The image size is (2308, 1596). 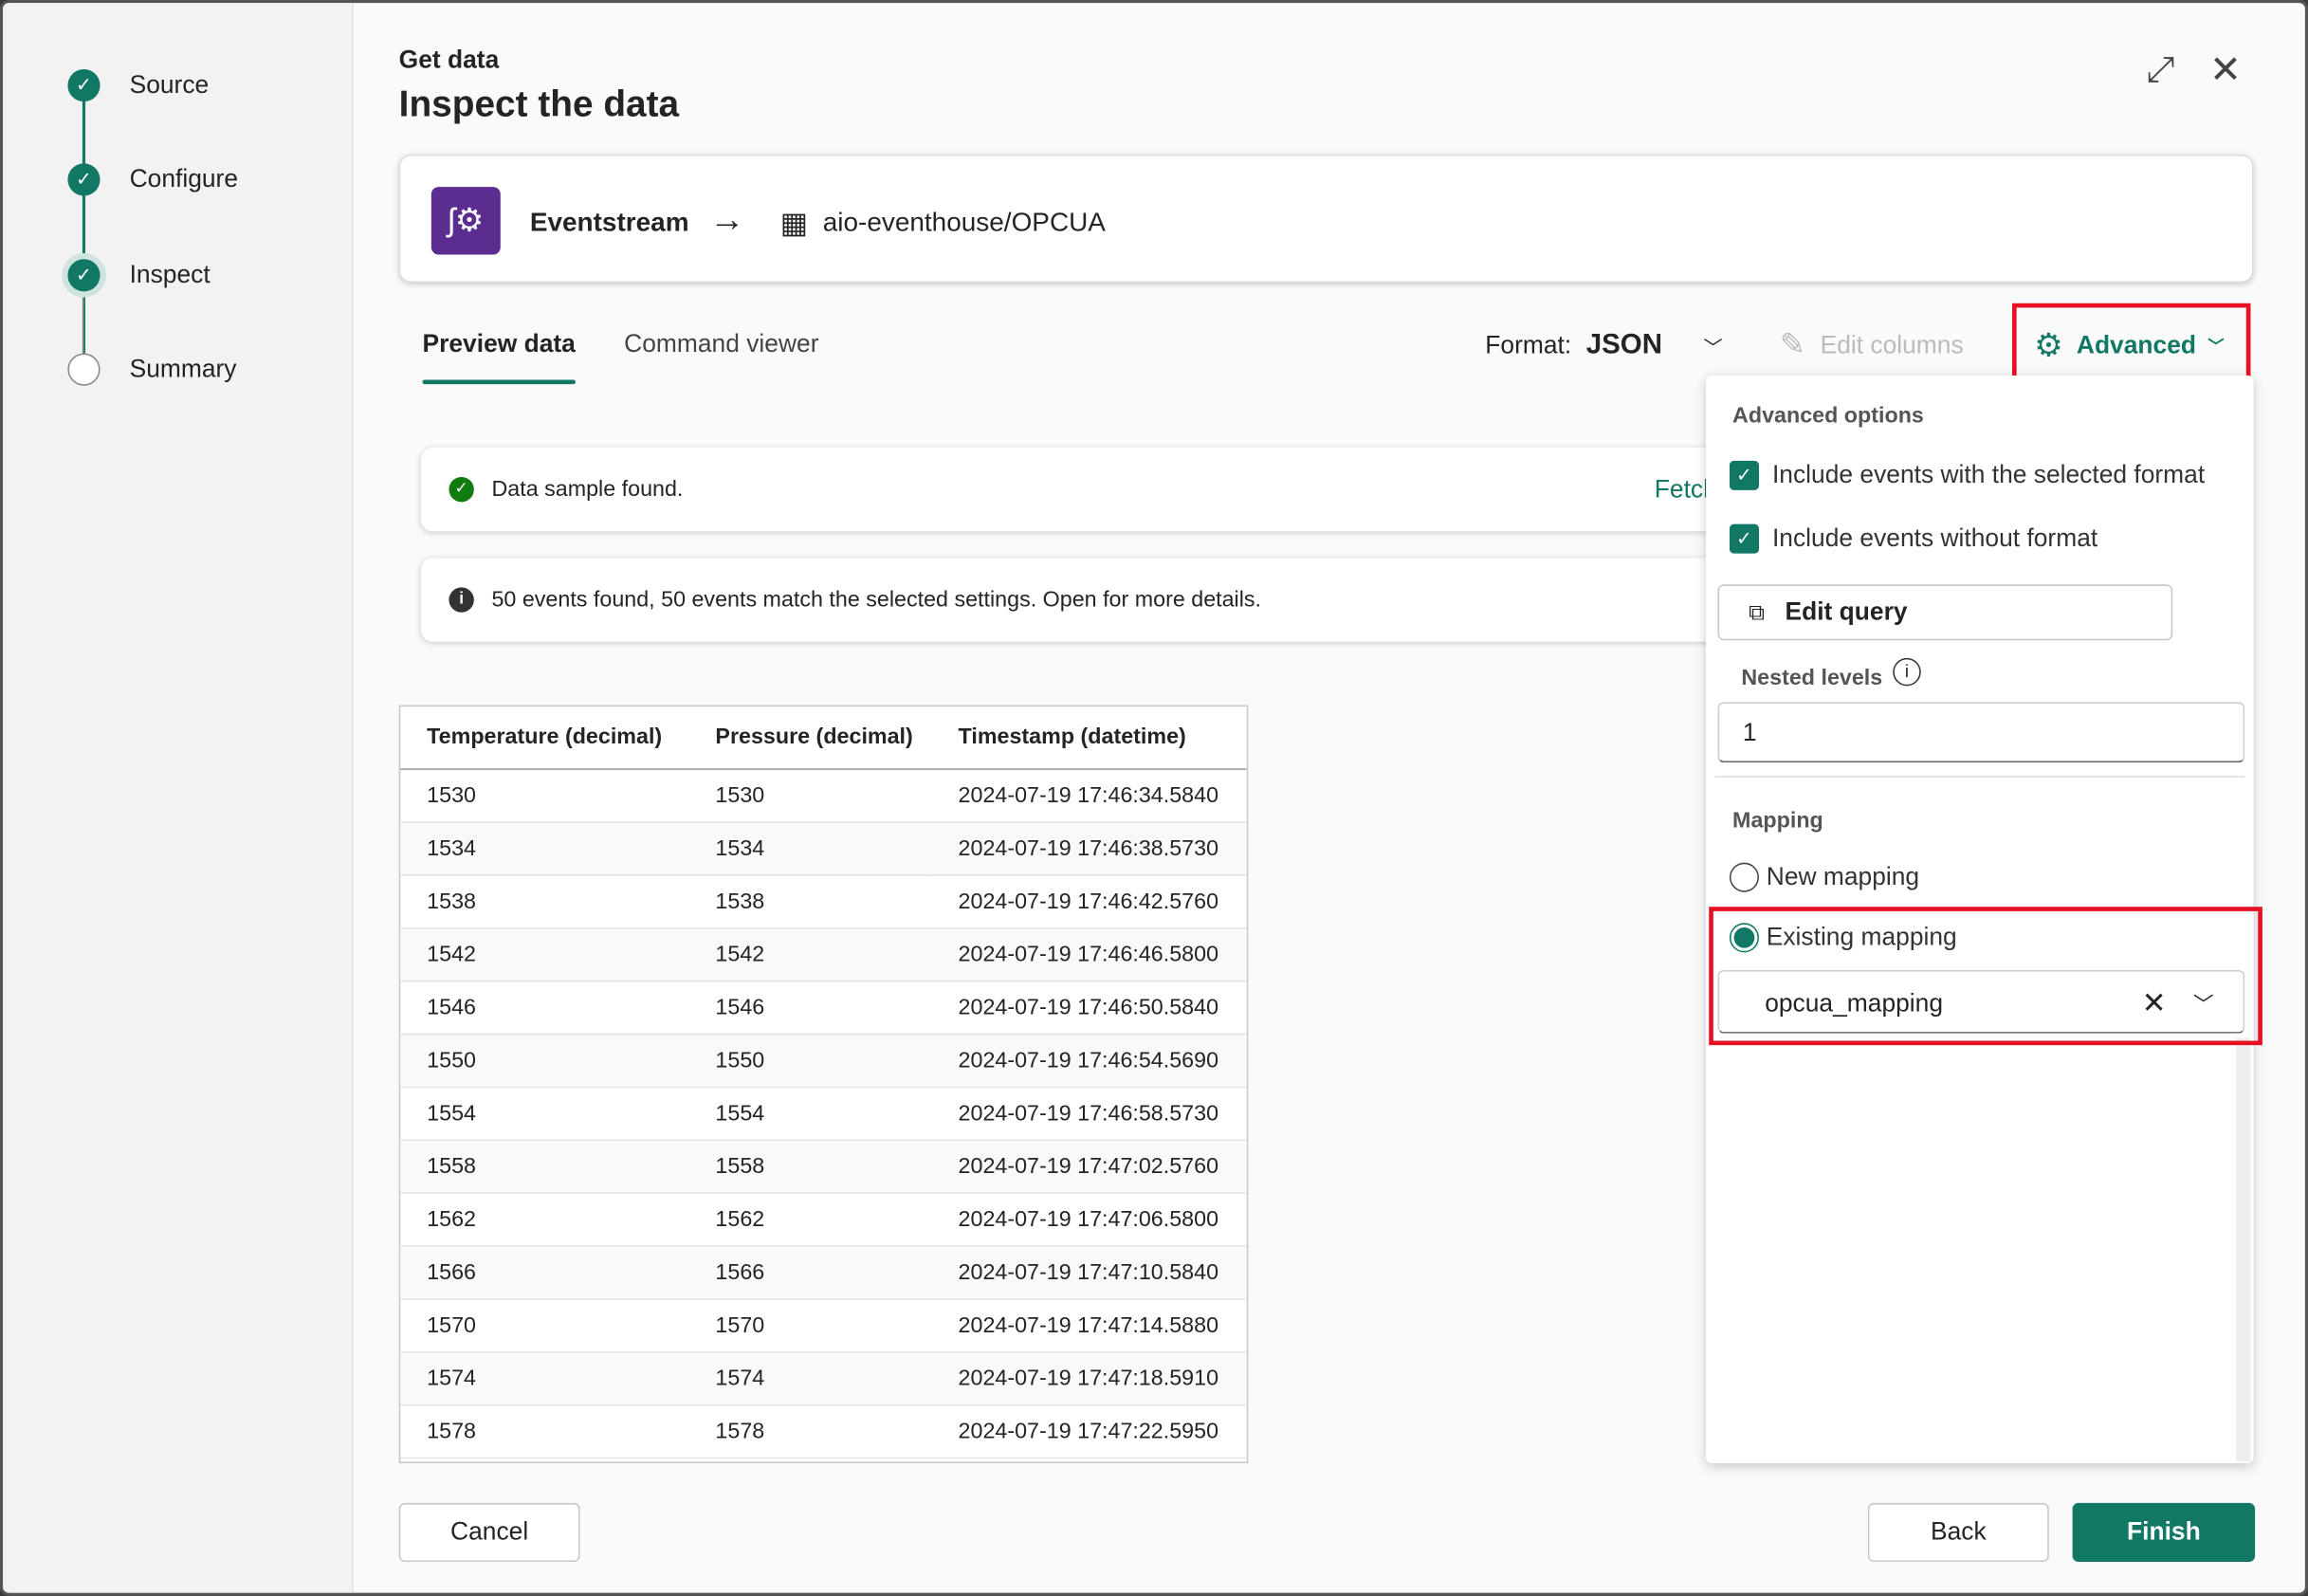 I want to click on table-row: 1530 1530 2024-07-19 17:46:34.5840, so click(x=824, y=795).